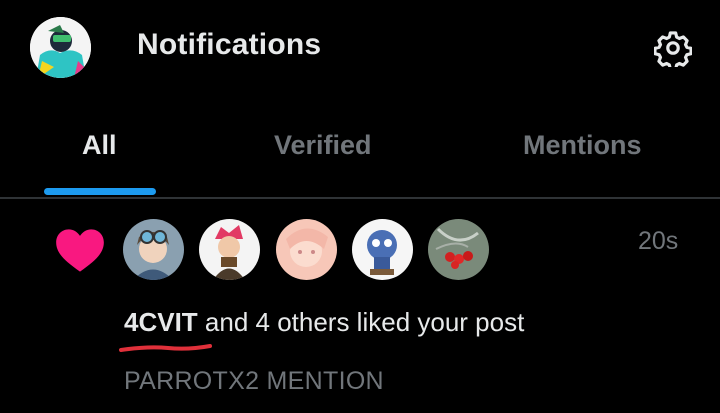  I want to click on notification-time: 20s, so click(658, 241).